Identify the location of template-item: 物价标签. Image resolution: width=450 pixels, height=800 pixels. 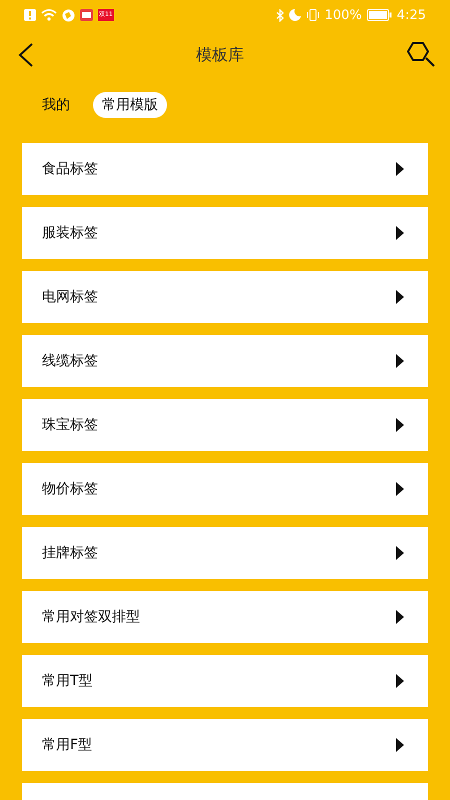
(225, 489).